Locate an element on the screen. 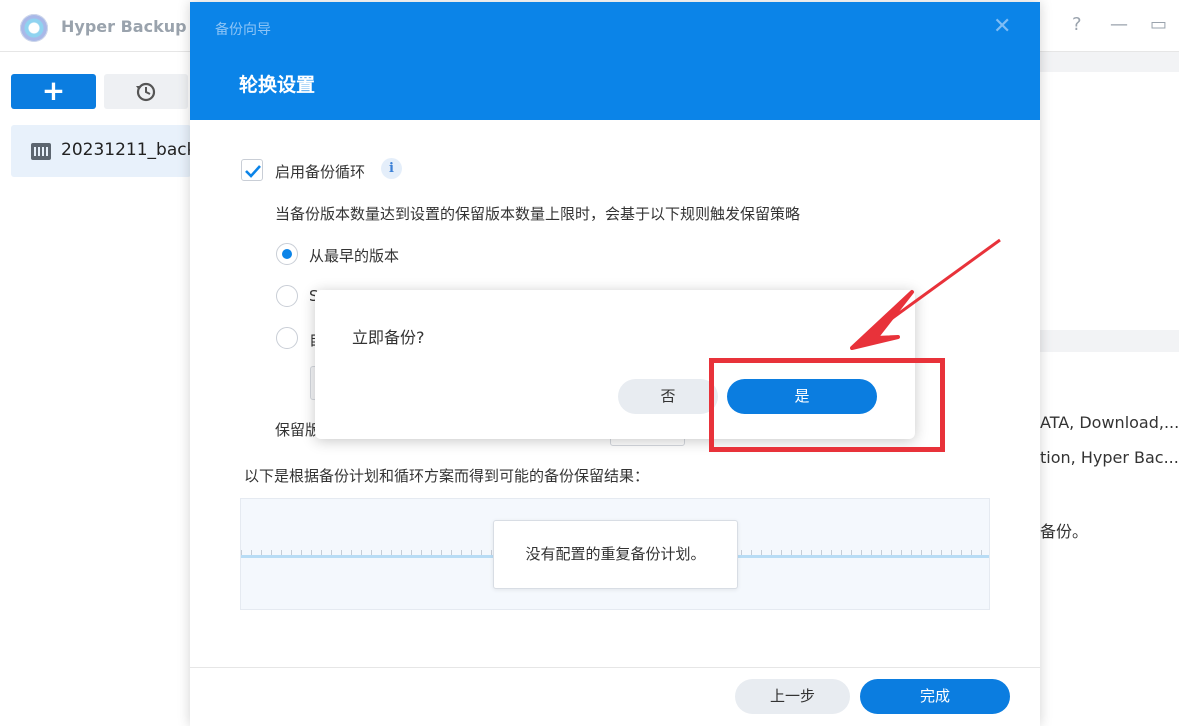 The width and height of the screenshot is (1179, 726). history-icon is located at coordinates (146, 92).